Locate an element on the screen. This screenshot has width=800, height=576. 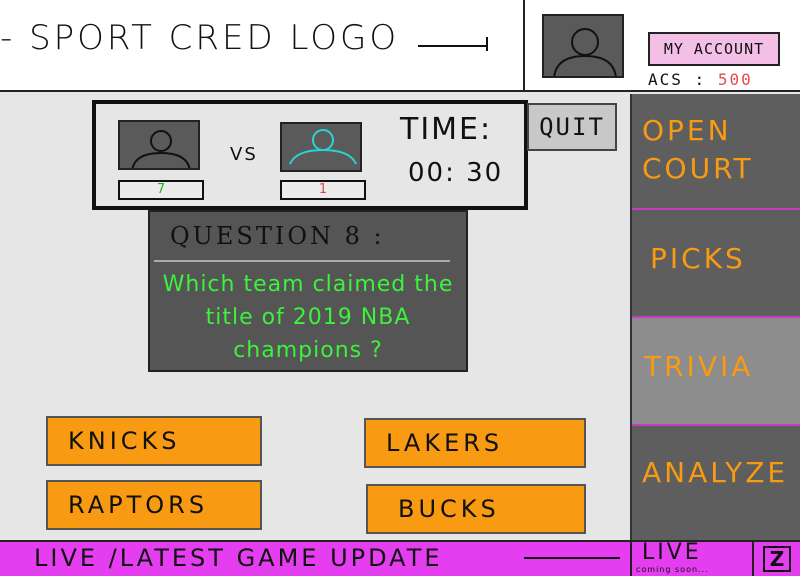
time-remaining: 00: 30 is located at coordinates (456, 173).